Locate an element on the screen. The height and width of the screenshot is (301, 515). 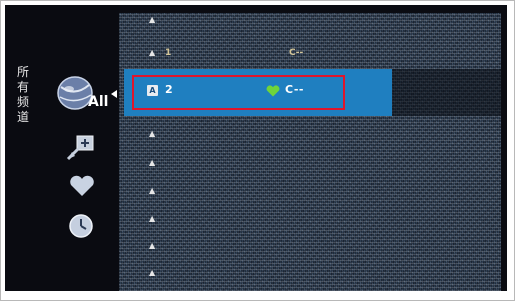
sidebar-title-char: 频 is located at coordinates (22, 102).